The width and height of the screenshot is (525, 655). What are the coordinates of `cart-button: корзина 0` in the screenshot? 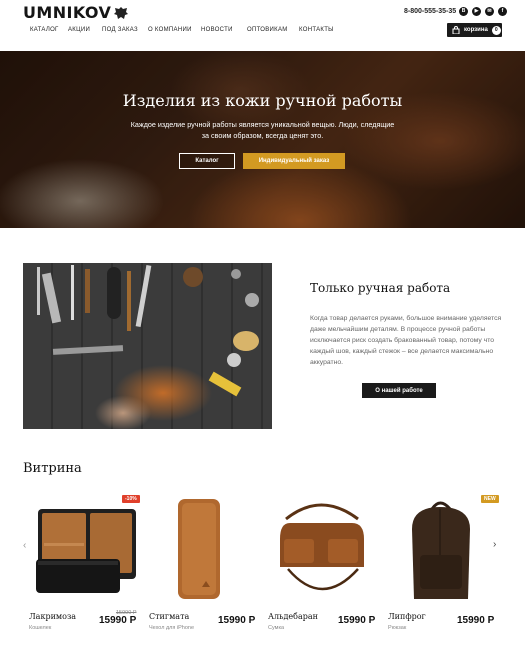 It's located at (474, 30).